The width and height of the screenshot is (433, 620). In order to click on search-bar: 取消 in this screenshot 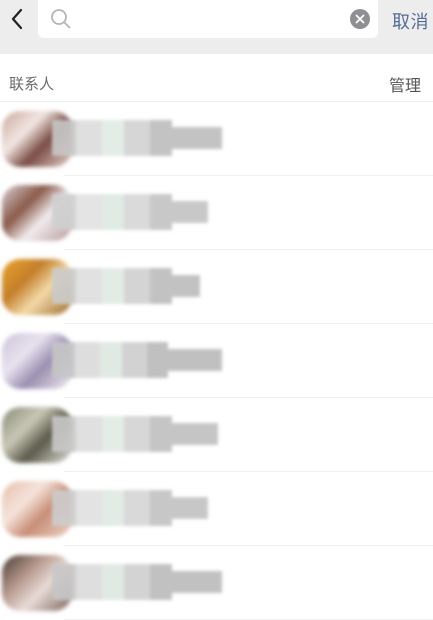, I will do `click(216, 27)`.